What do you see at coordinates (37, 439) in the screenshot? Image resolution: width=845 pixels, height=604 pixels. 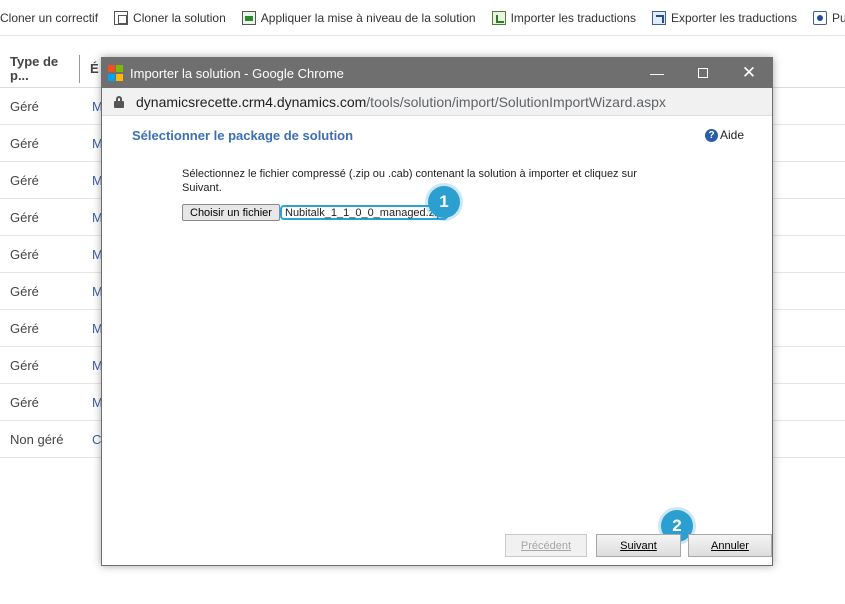 I see `cell-type: Non géré` at bounding box center [37, 439].